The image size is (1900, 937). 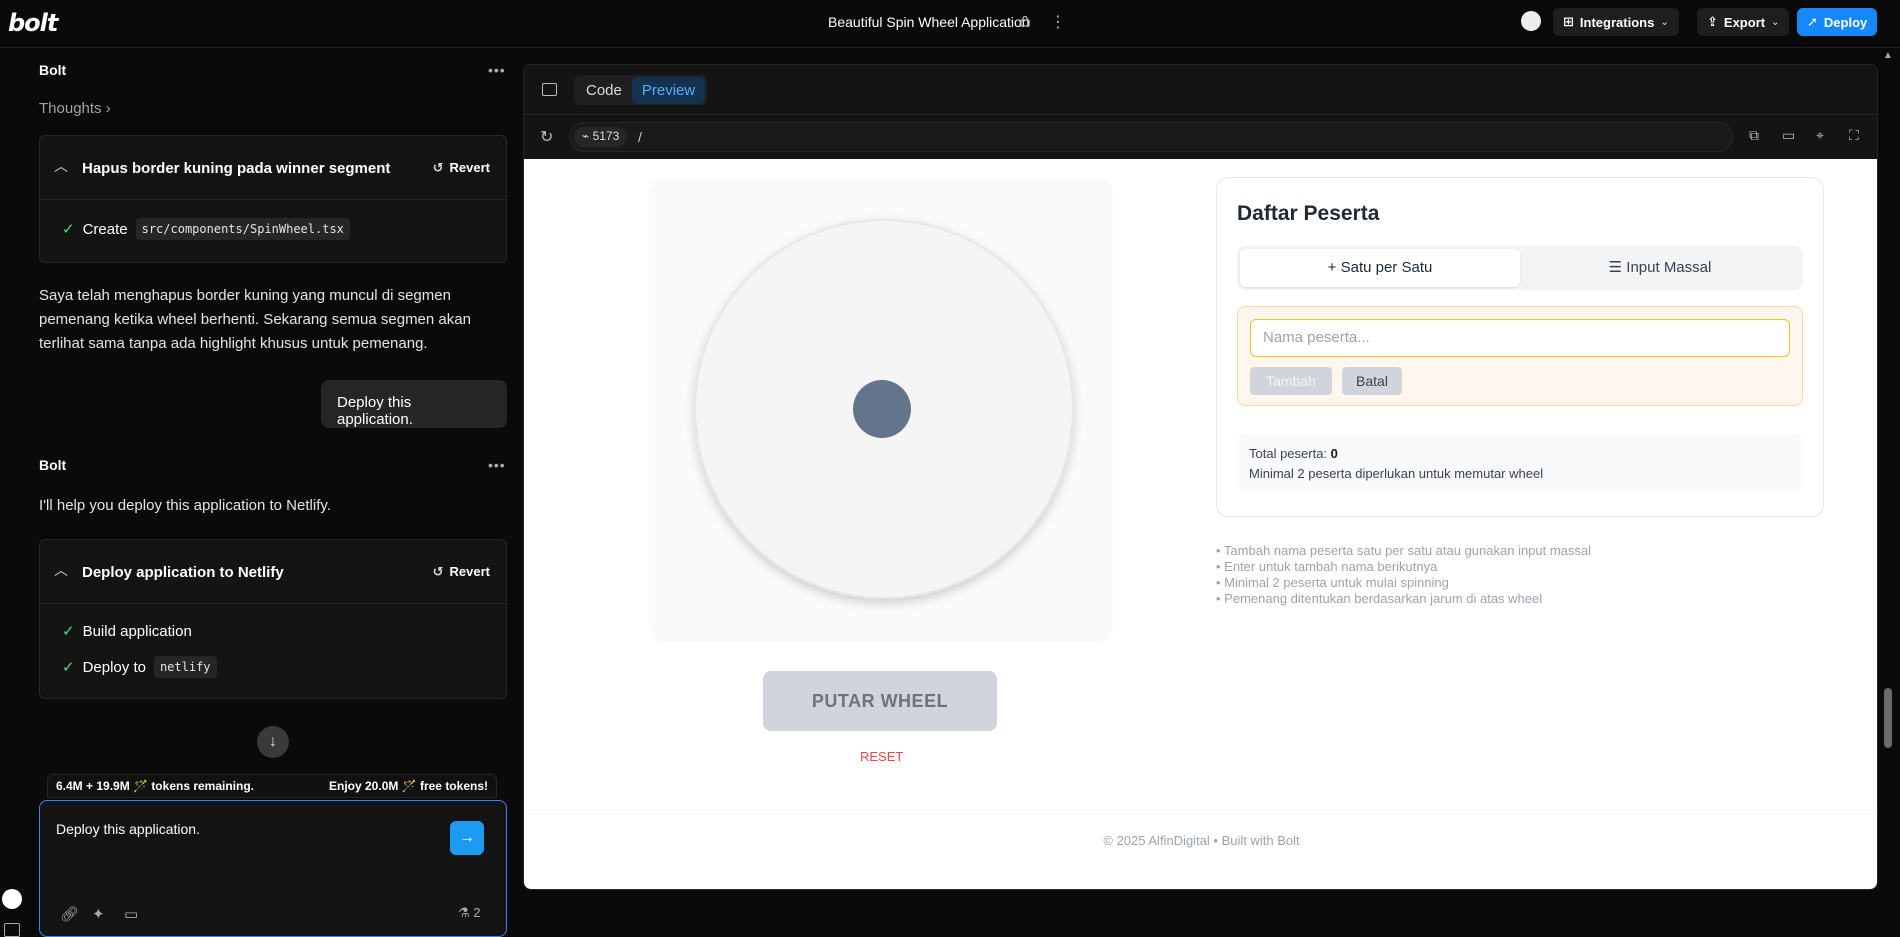 What do you see at coordinates (137, 631) in the screenshot?
I see `step-label: Build application` at bounding box center [137, 631].